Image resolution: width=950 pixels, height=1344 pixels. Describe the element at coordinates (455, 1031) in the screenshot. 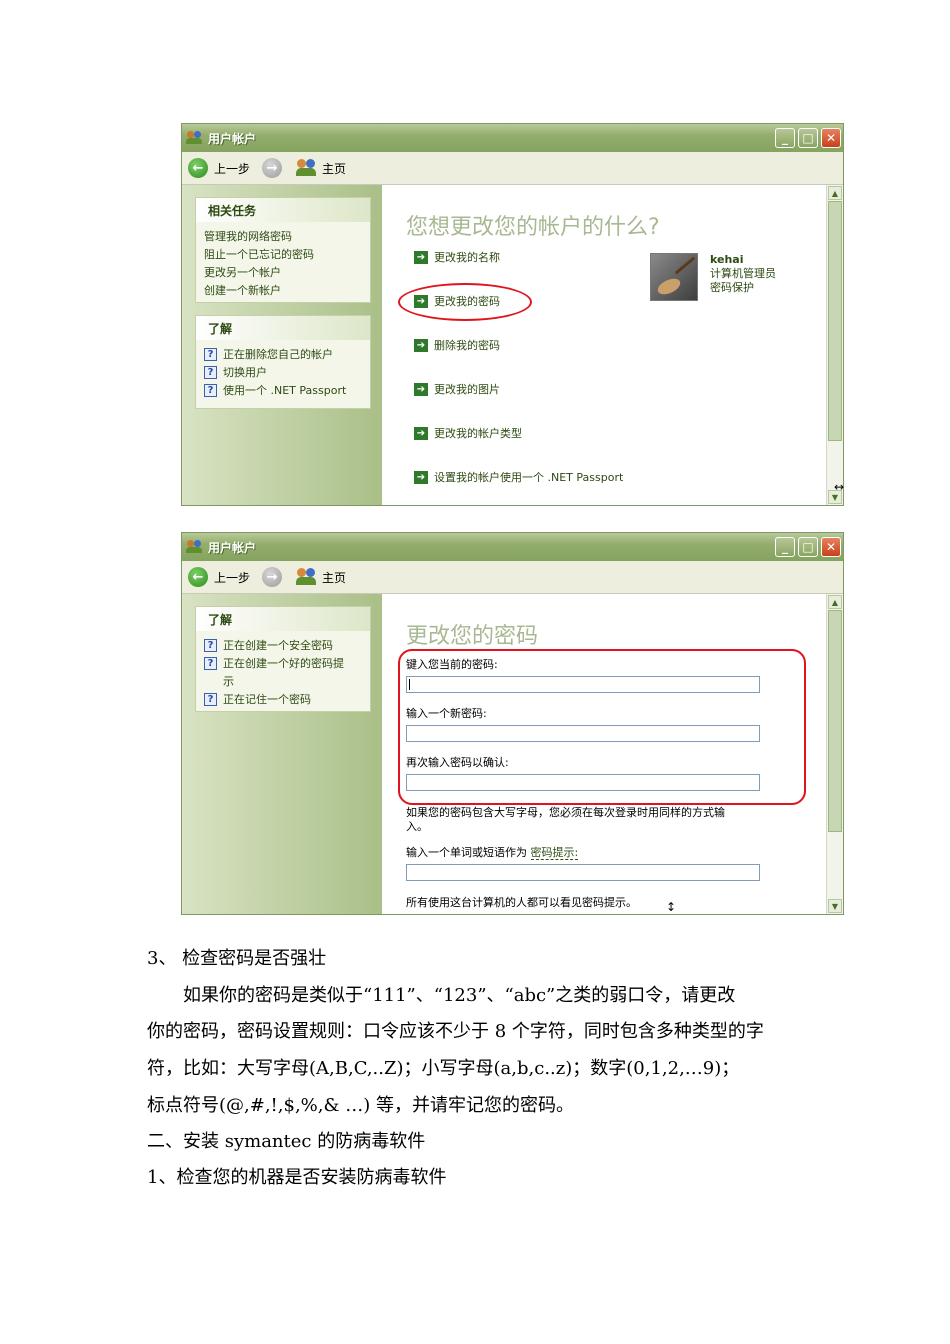

I see `paragraph-line: 你的密码，密码设置规则：口令应该不少于 8 个字符，同时包含多种类型的字` at that location.